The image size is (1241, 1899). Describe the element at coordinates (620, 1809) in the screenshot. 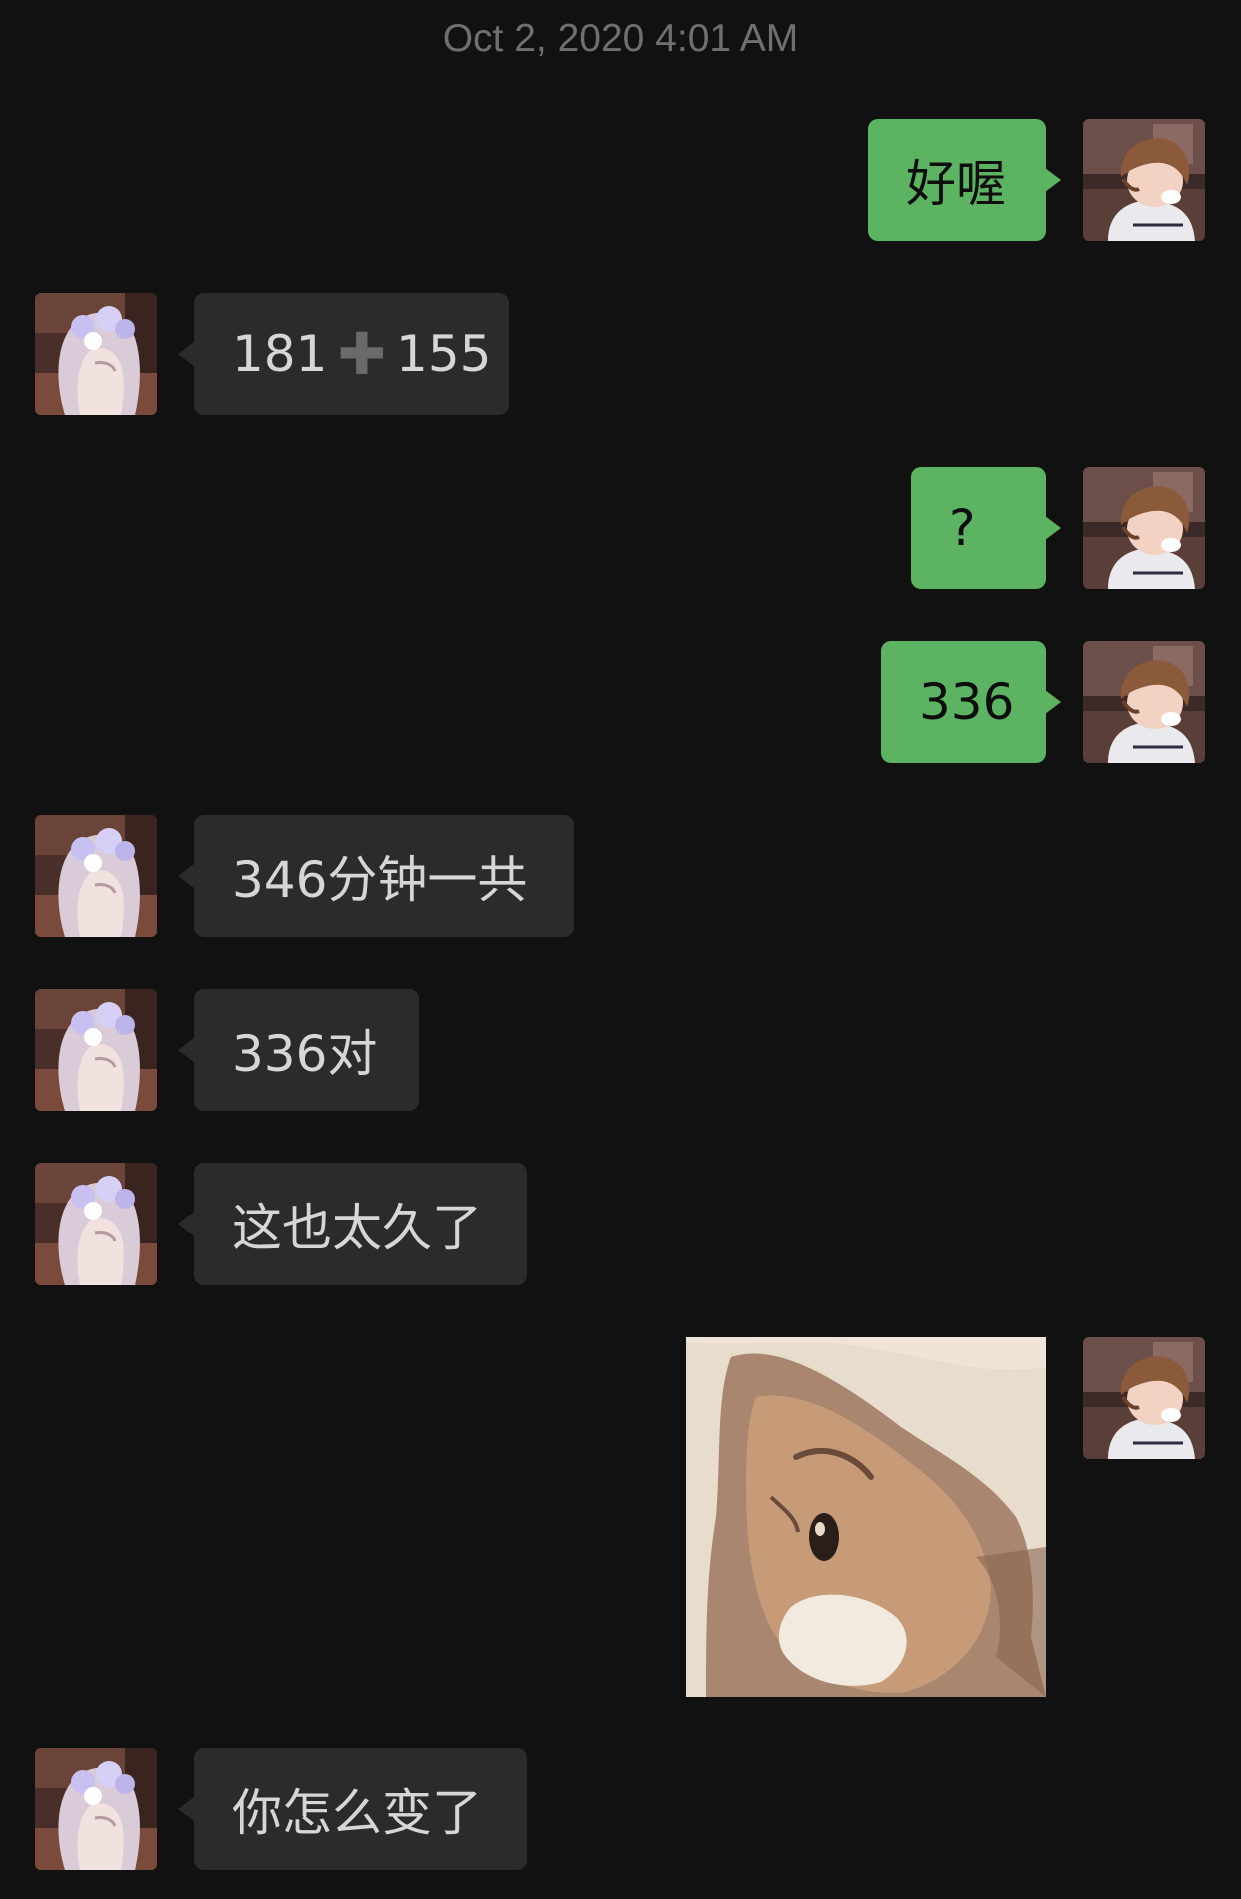

I see `message-row-incoming: 你怎么变了` at that location.